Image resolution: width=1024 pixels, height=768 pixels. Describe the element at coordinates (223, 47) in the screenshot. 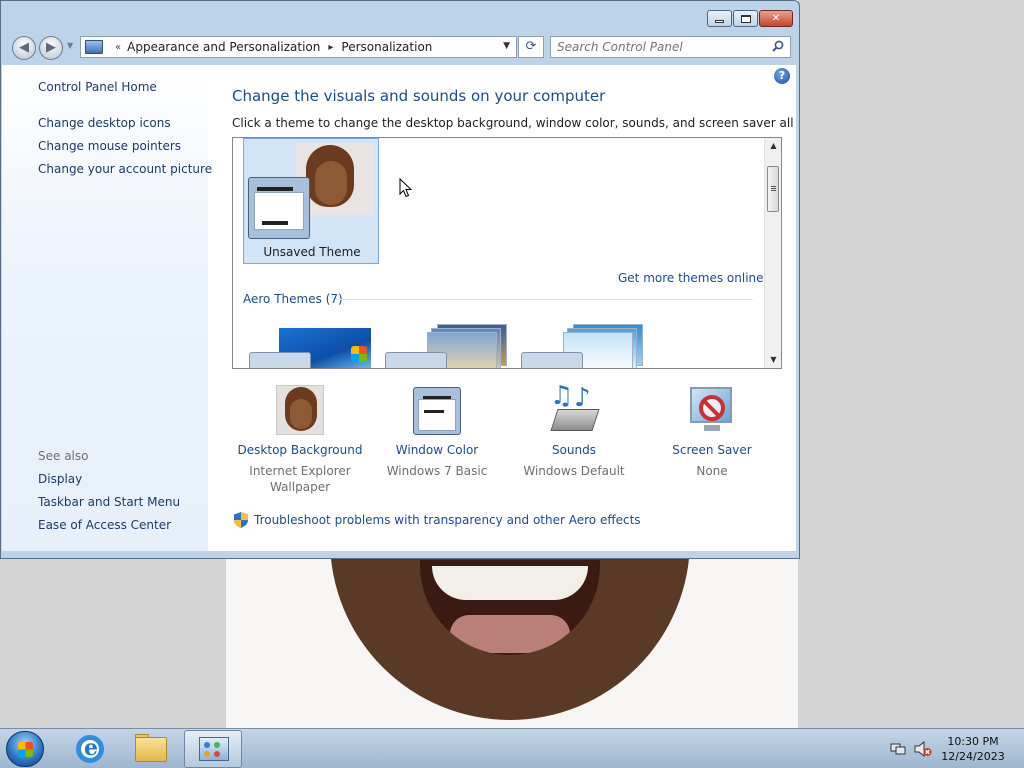

I see `breadcrumb-appearance: Appearance and Personalization` at that location.